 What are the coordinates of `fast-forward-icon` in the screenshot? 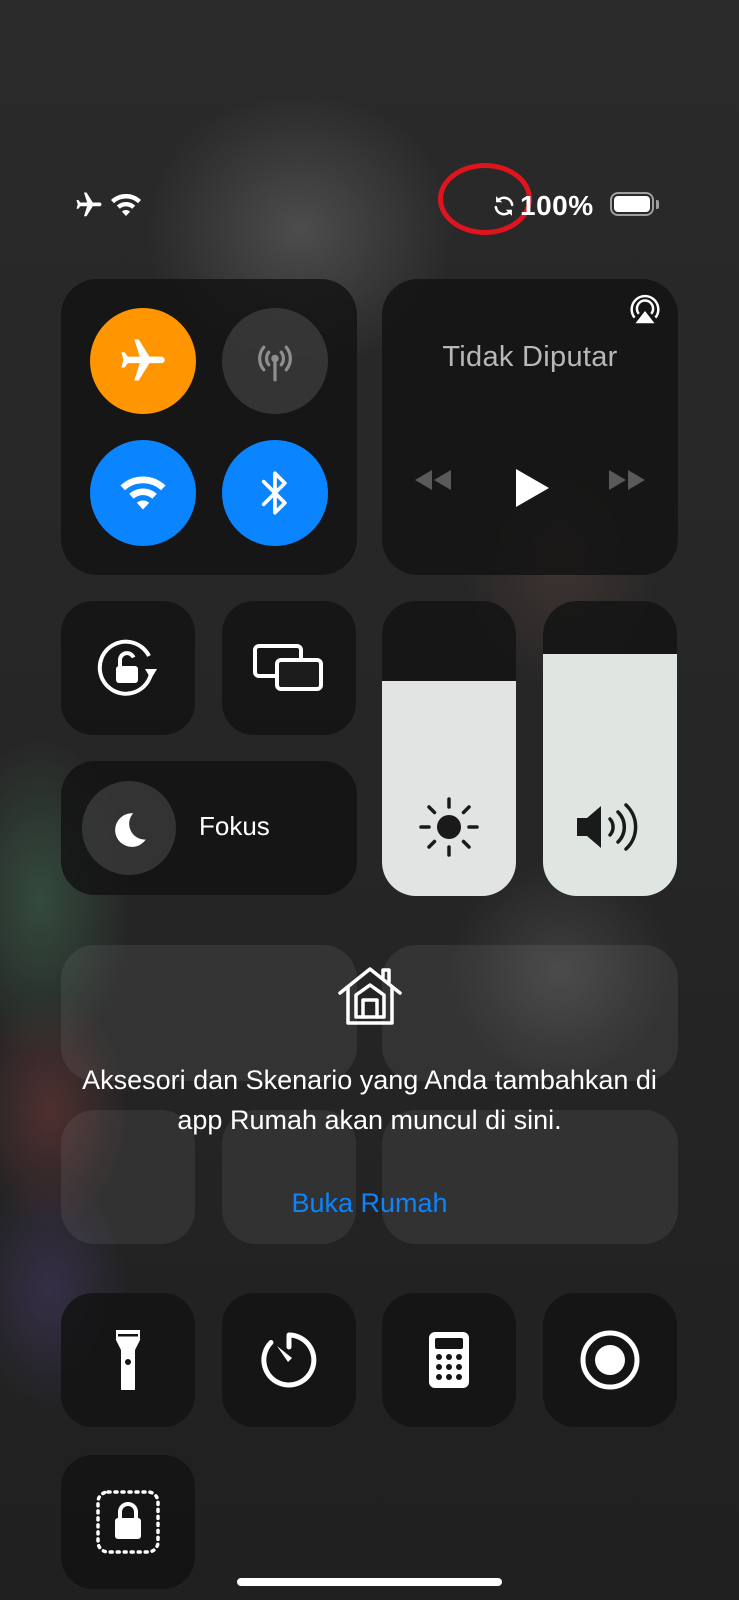 It's located at (627, 480).